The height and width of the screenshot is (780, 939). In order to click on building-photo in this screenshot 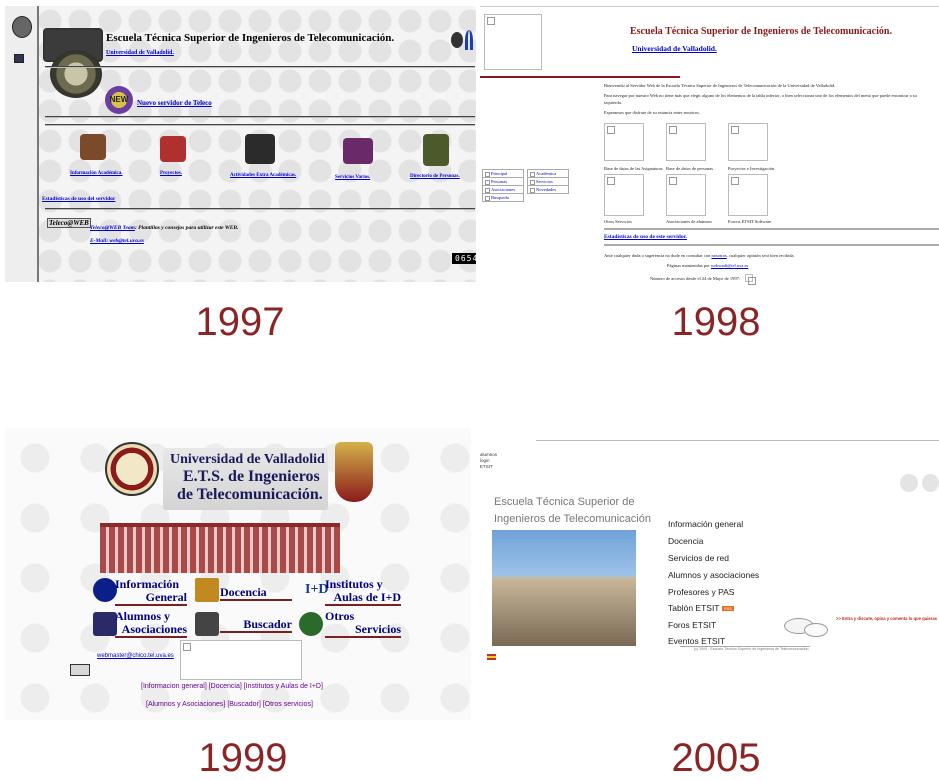, I will do `click(564, 588)`.